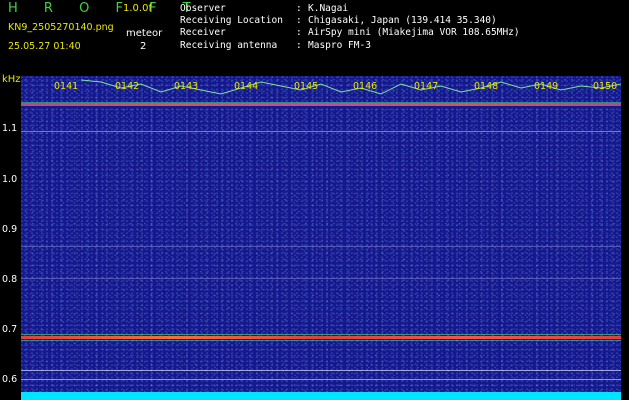 The height and width of the screenshot is (400, 629). What do you see at coordinates (350, 9) in the screenshot?
I see `info-row-observer: Observer : K.Nagai` at bounding box center [350, 9].